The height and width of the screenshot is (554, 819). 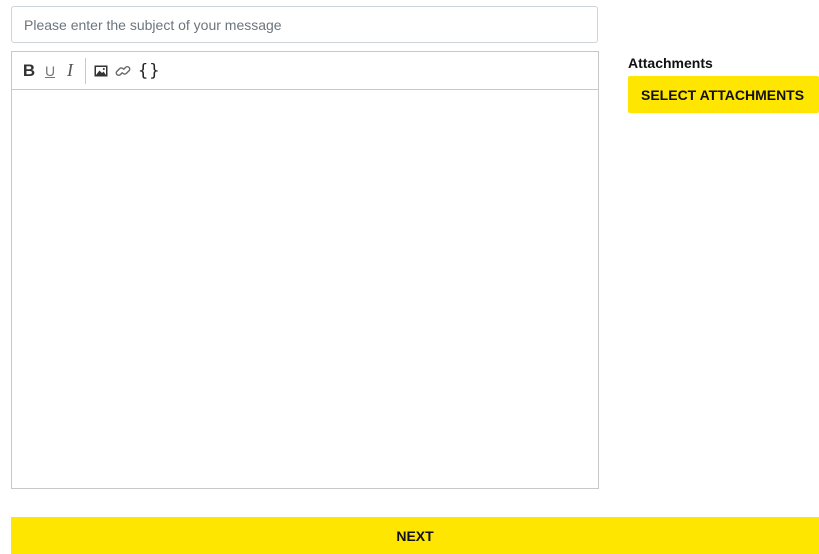 I want to click on italic-button: I, so click(x=70, y=71).